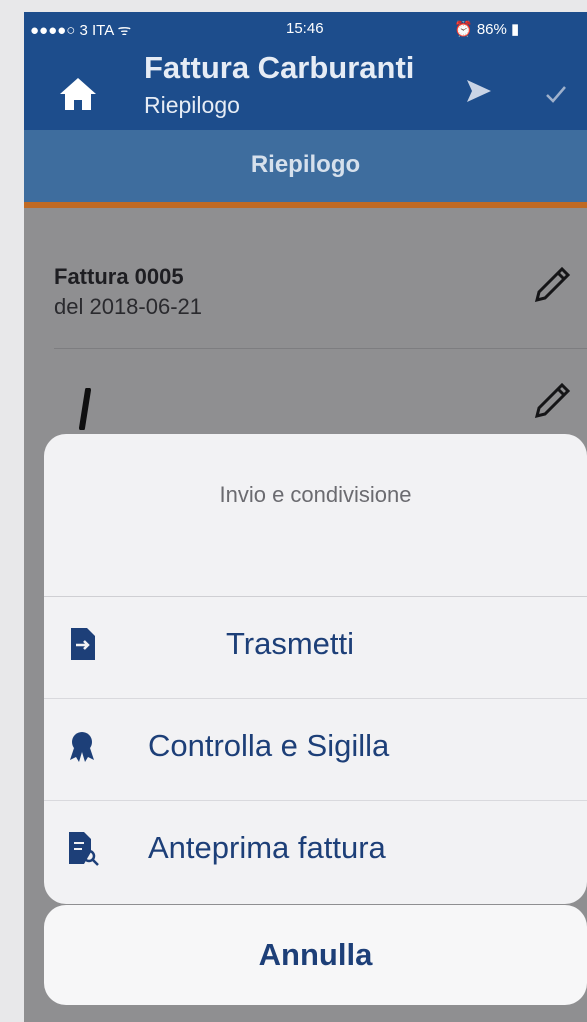 The height and width of the screenshot is (1022, 587). I want to click on carrier-label: ●●●●○ 3 ITA ᯤ, so click(81, 30).